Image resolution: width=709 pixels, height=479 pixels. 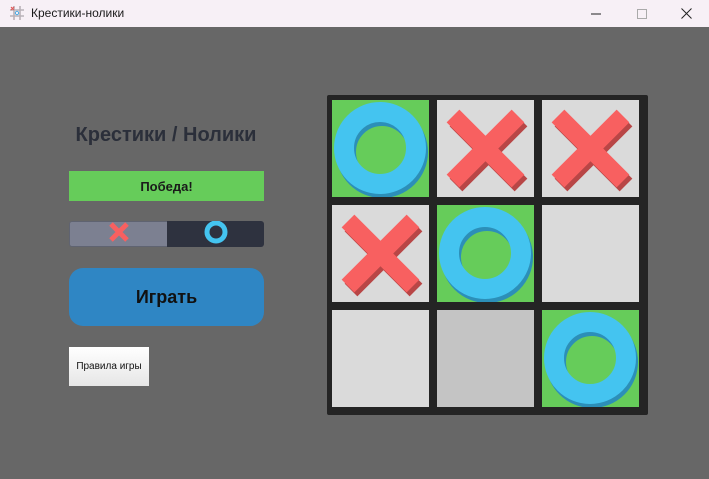 I want to click on toggle-option-x, so click(x=118, y=234).